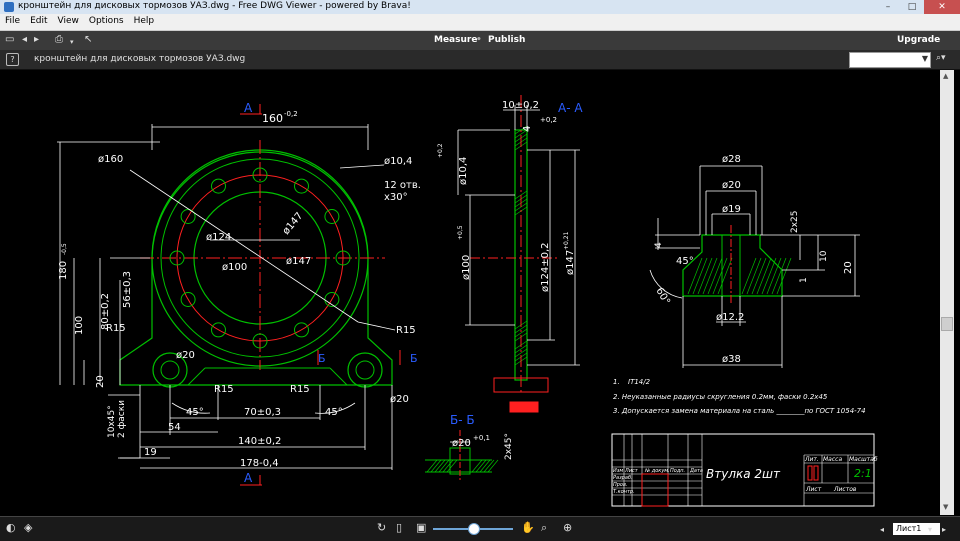  Describe the element at coordinates (68, 22) in the screenshot. I see `menu-view: View` at that location.